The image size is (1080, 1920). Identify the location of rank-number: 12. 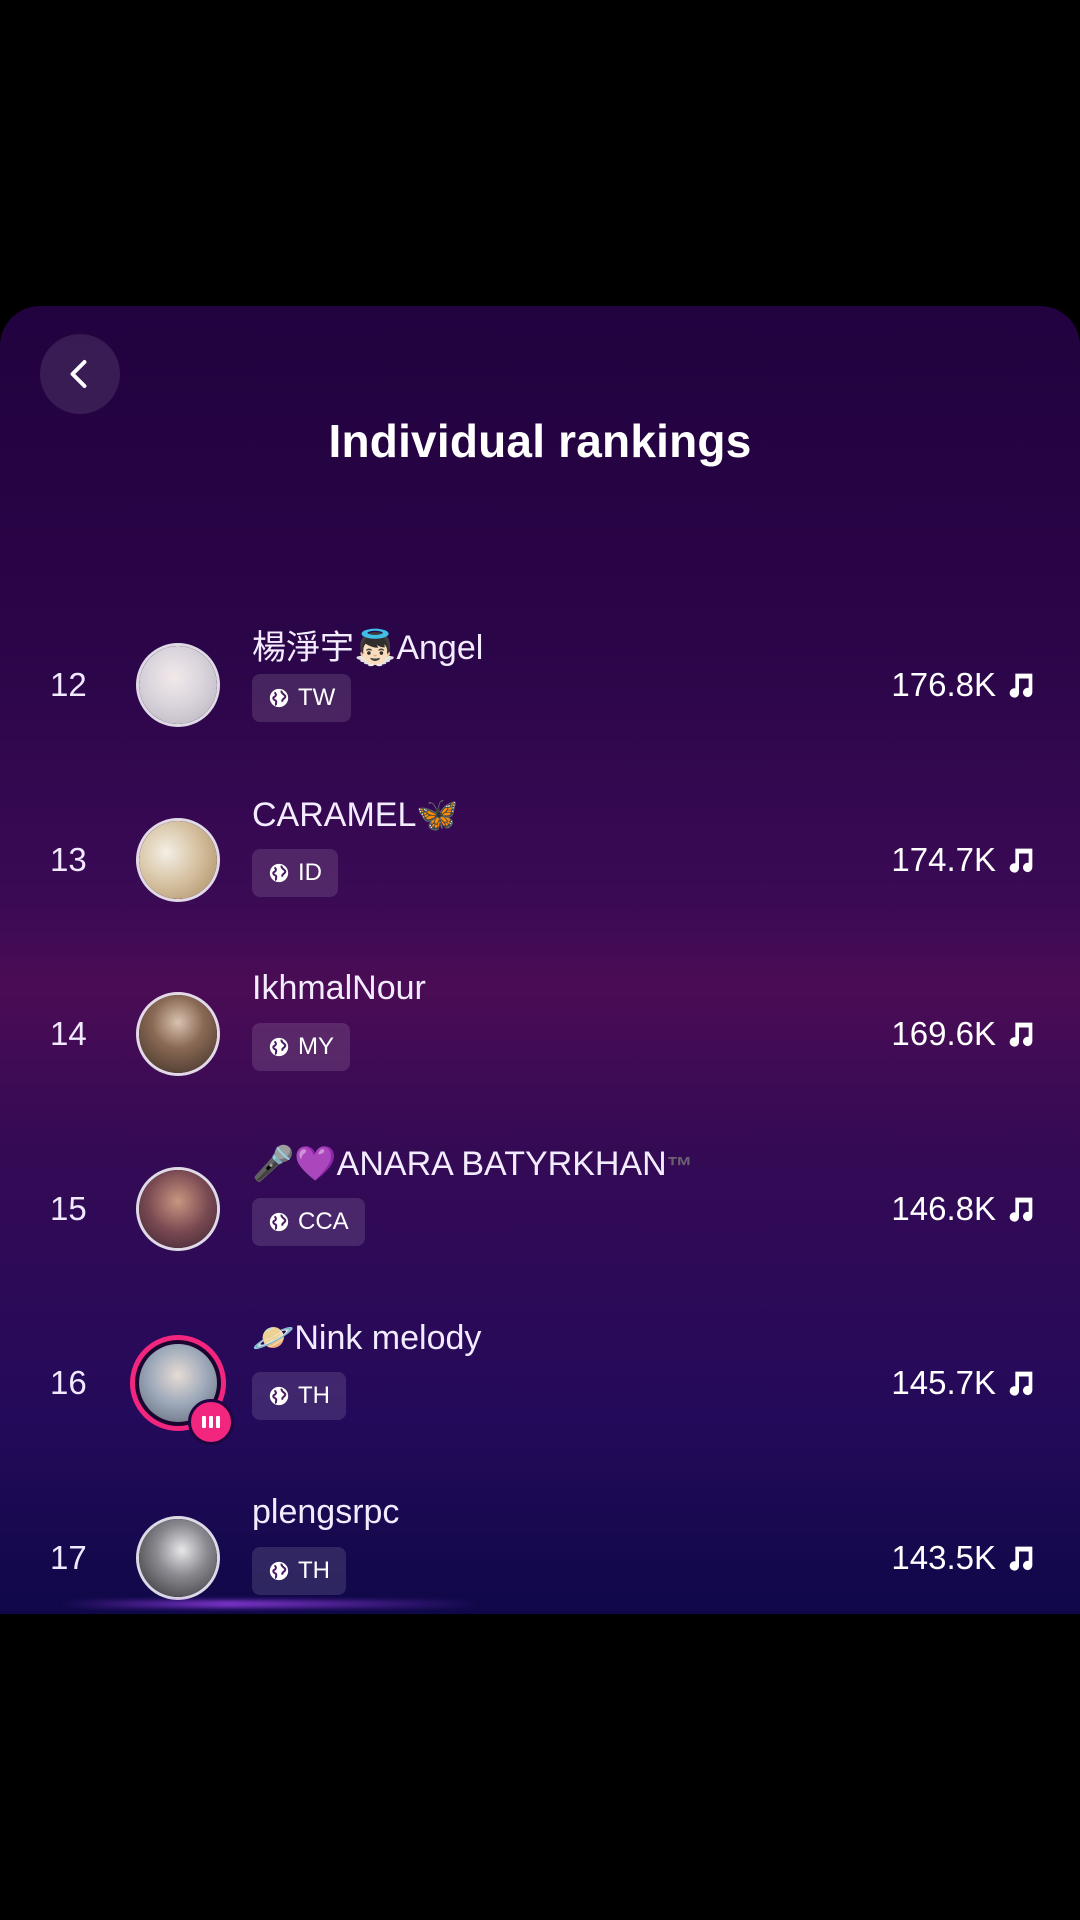
(68, 685).